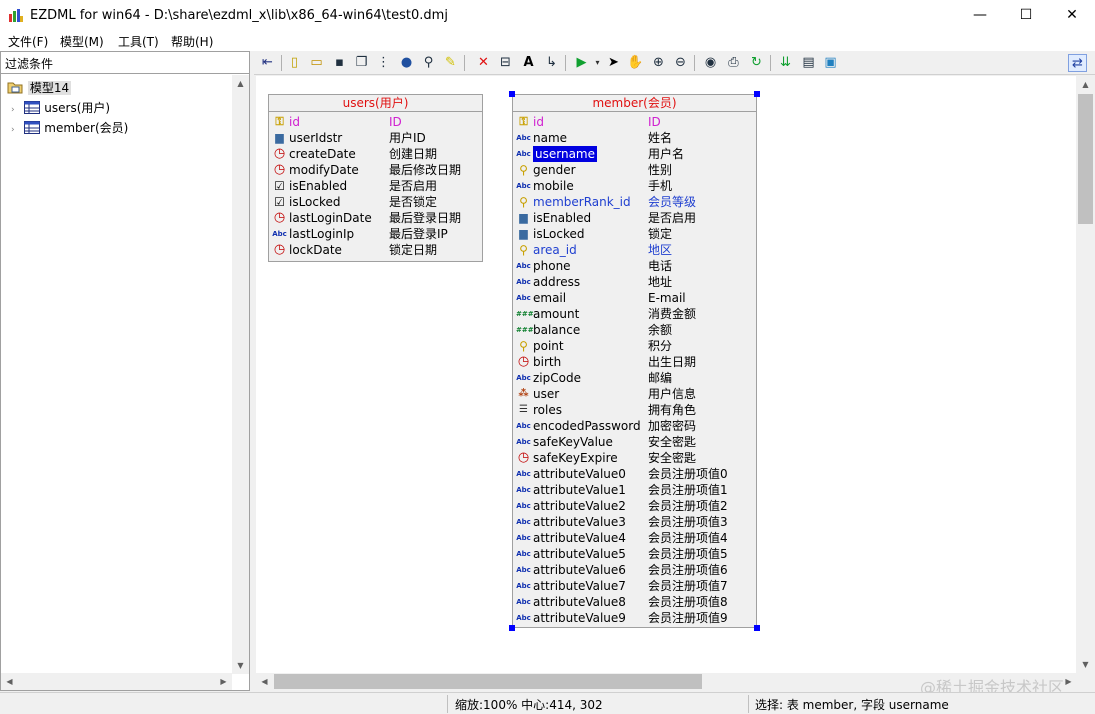  I want to click on field-row: Abc safeKeyValue 安全密匙, so click(634, 442).